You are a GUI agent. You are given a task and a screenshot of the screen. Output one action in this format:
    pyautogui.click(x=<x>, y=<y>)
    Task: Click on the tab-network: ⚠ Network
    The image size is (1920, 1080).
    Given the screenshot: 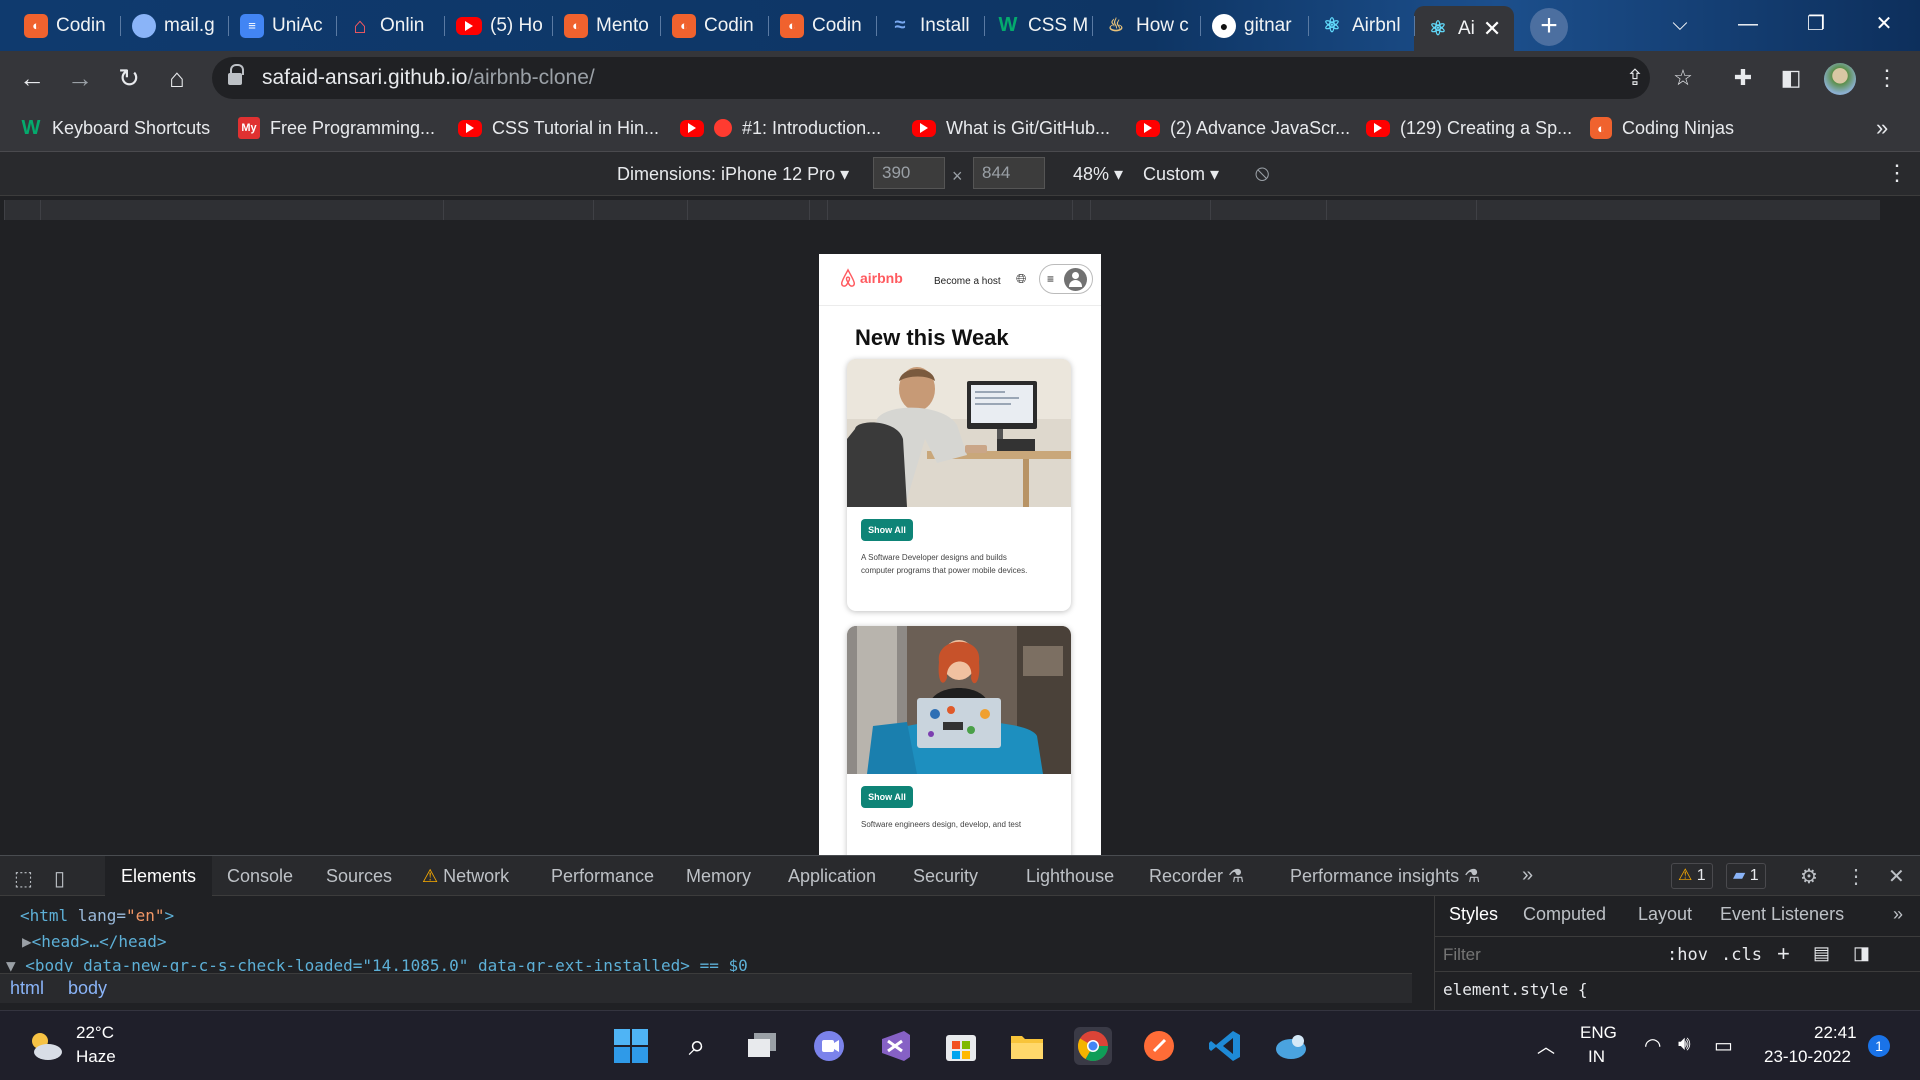 What is the action you would take?
    pyautogui.click(x=465, y=876)
    